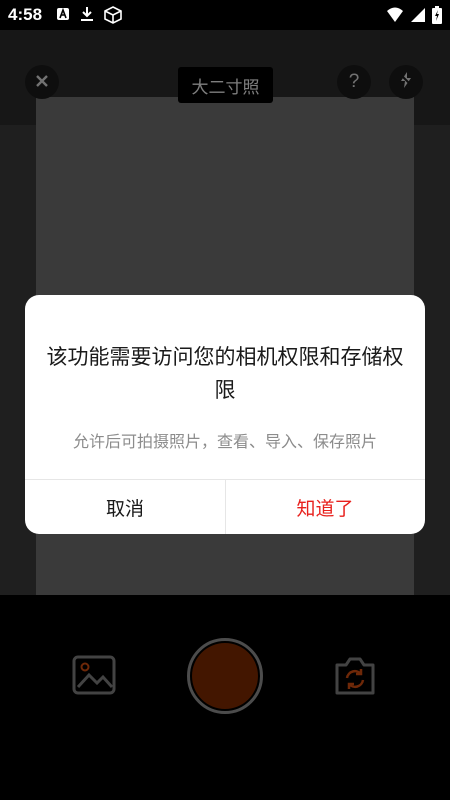 This screenshot has width=450, height=800. Describe the element at coordinates (395, 17) in the screenshot. I see `wifi-icon` at that location.